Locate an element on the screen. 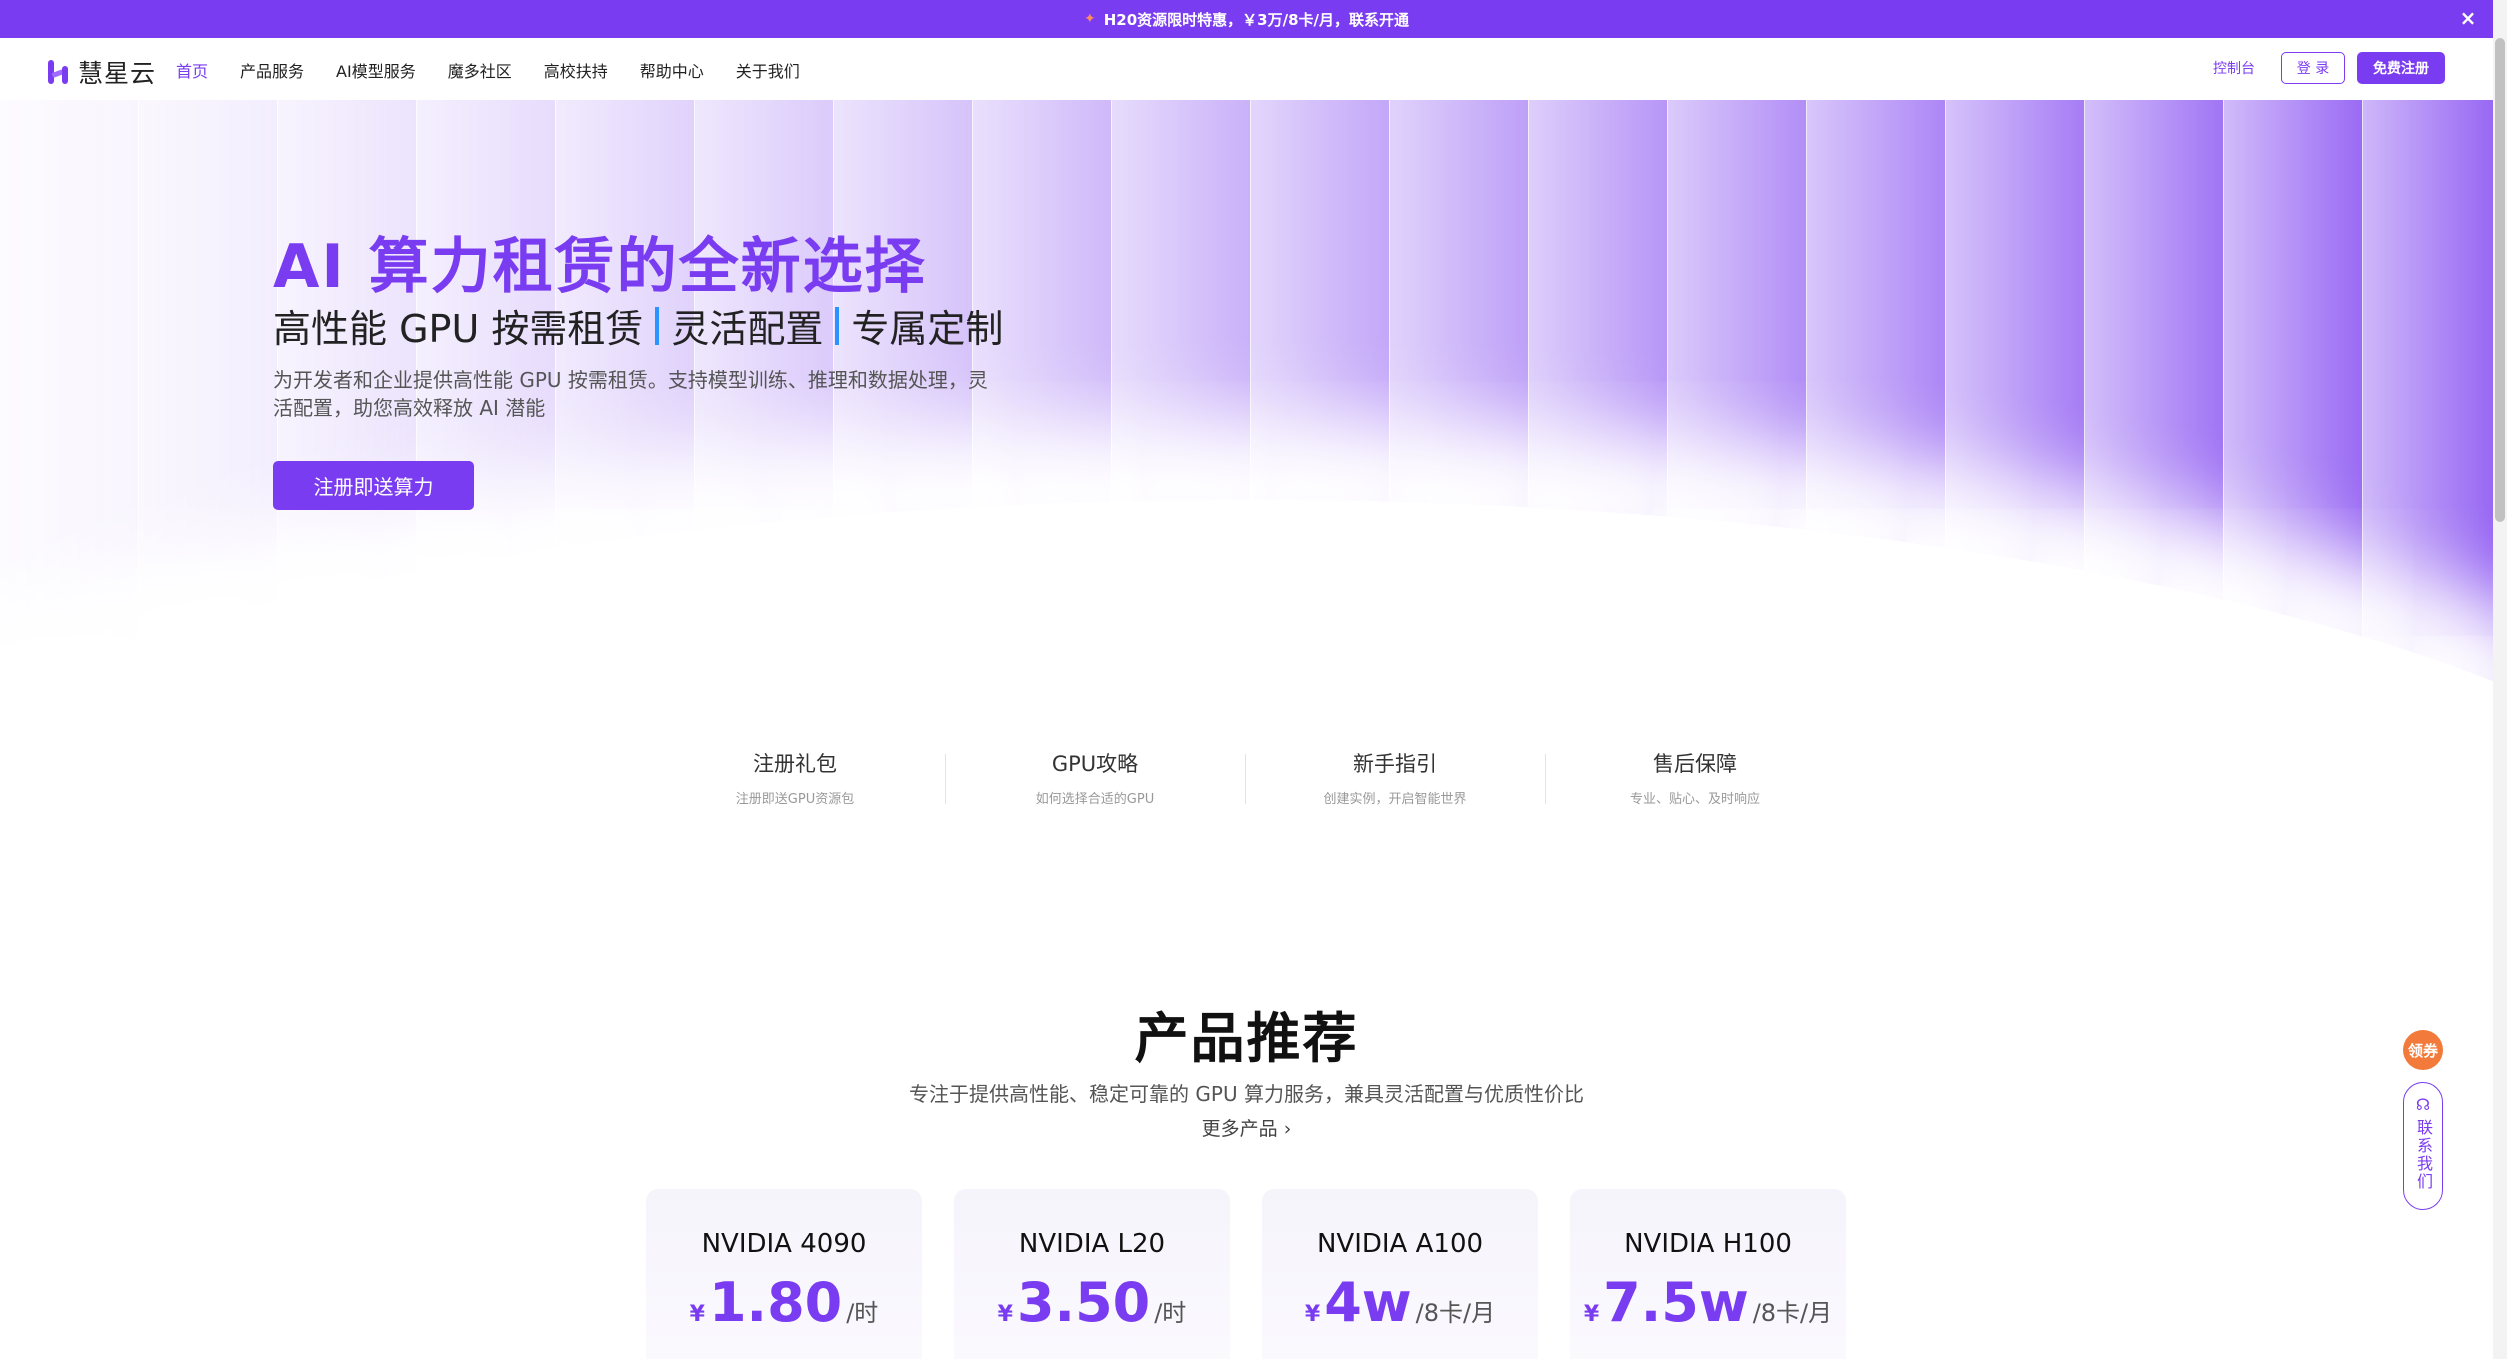 The width and height of the screenshot is (2507, 1359). product-card: NVIDIA H100 ¥ 7.5w /8卡/月 is located at coordinates (1708, 1274).